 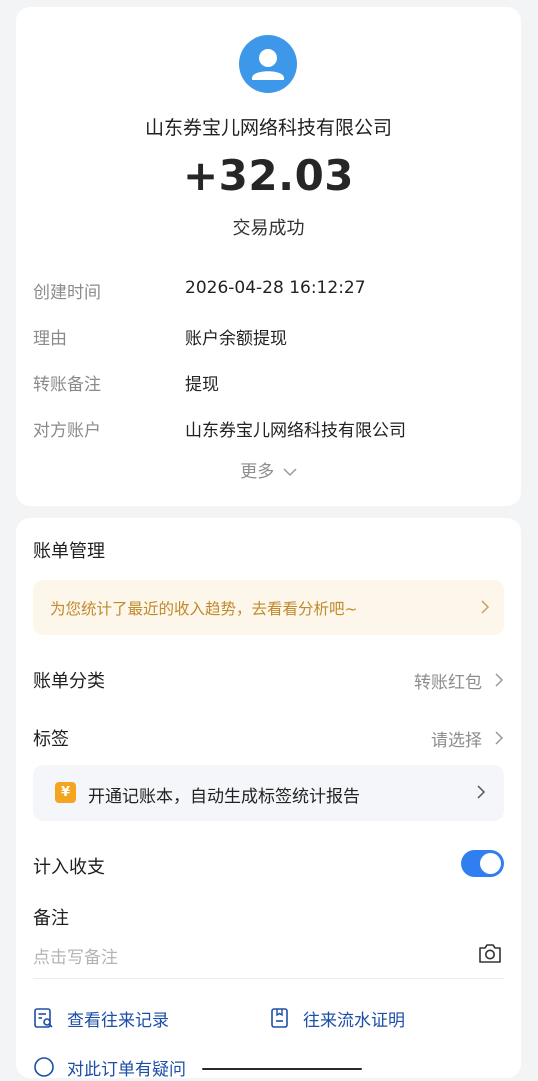 What do you see at coordinates (456, 741) in the screenshot?
I see `tag-value: 请选择` at bounding box center [456, 741].